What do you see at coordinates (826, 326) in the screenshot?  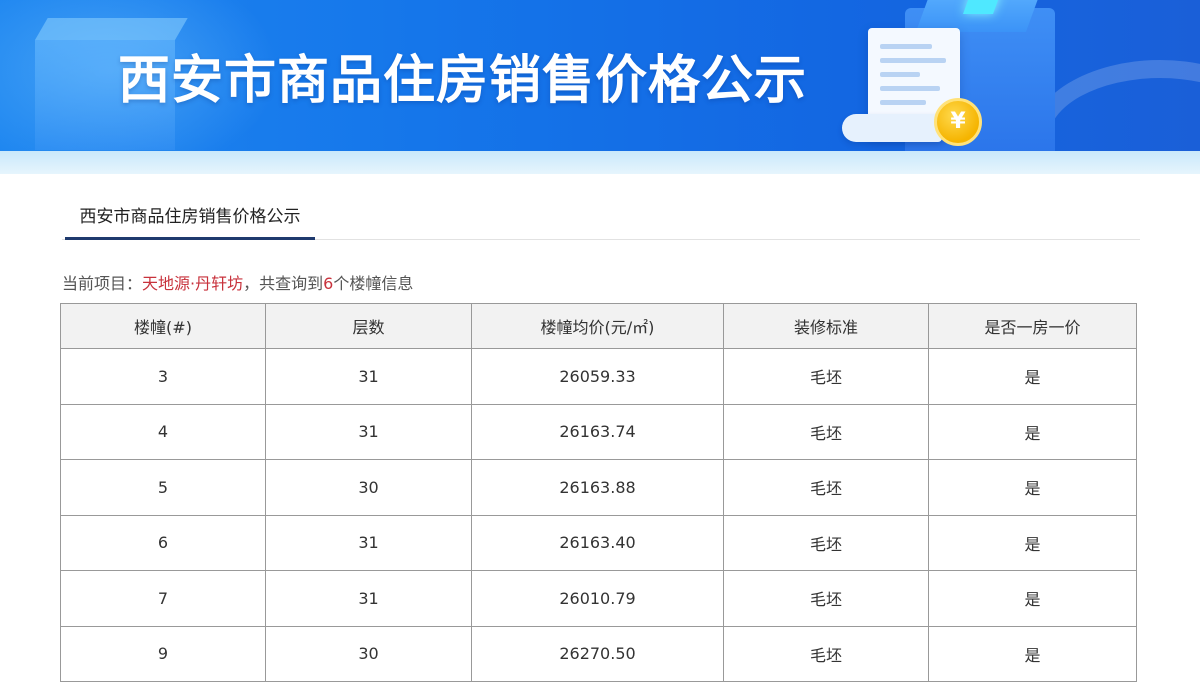 I see `column-header-decoration: 装修标准` at bounding box center [826, 326].